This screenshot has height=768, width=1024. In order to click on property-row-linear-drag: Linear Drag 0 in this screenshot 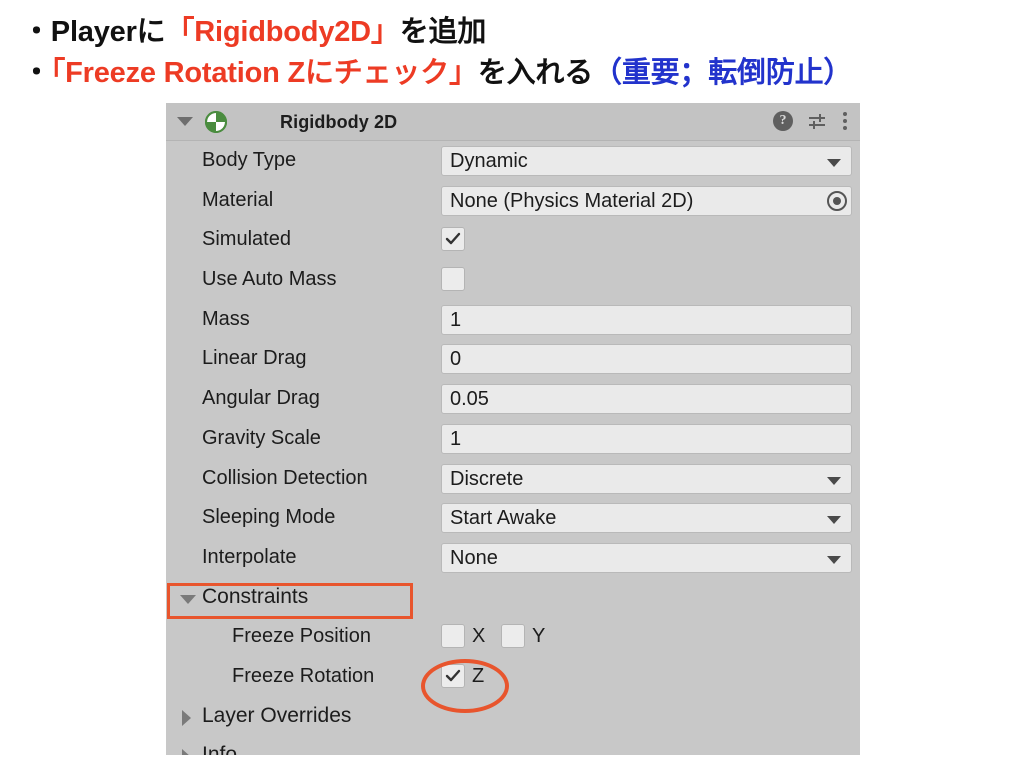, I will do `click(513, 359)`.